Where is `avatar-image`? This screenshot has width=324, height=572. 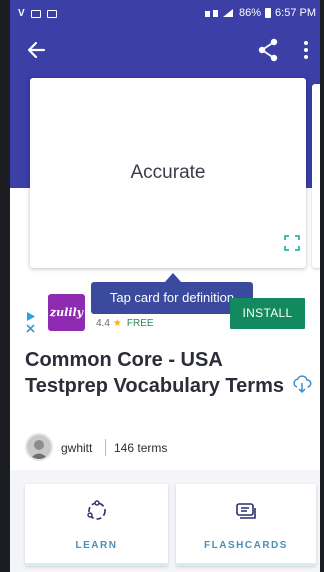
avatar-image is located at coordinates (39, 449).